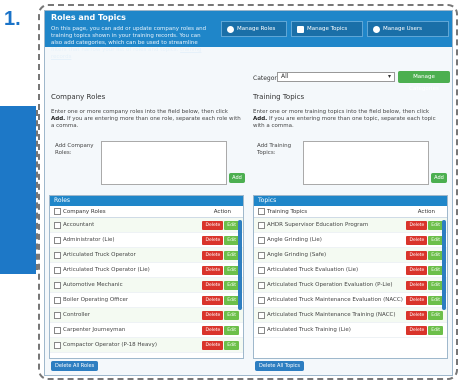 The image size is (463, 384). I want to click on tab-manage-roles: Manage Roles, so click(254, 29).